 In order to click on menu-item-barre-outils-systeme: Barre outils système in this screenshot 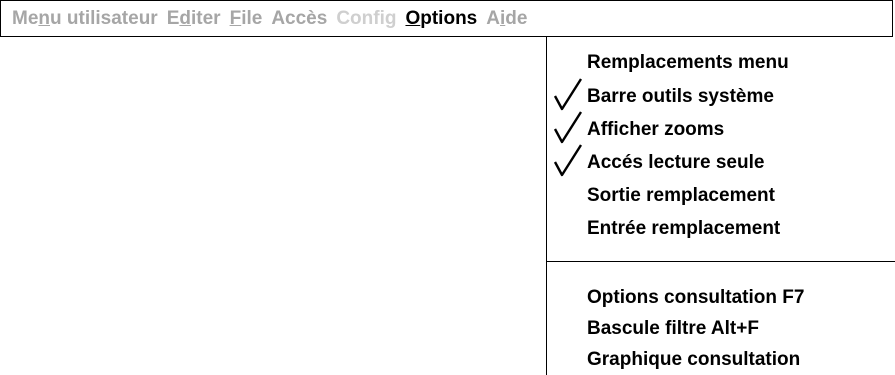, I will do `click(721, 95)`.